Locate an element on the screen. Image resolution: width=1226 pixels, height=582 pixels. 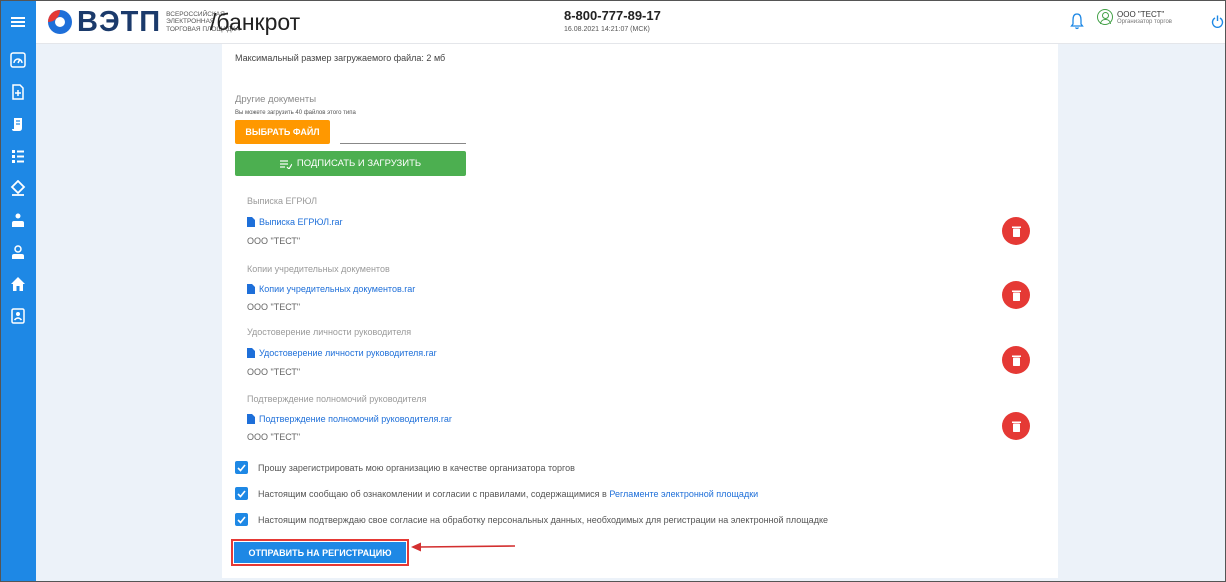
document-file-link: Выписка ЕГРЮЛ.rar is located at coordinates (295, 222).